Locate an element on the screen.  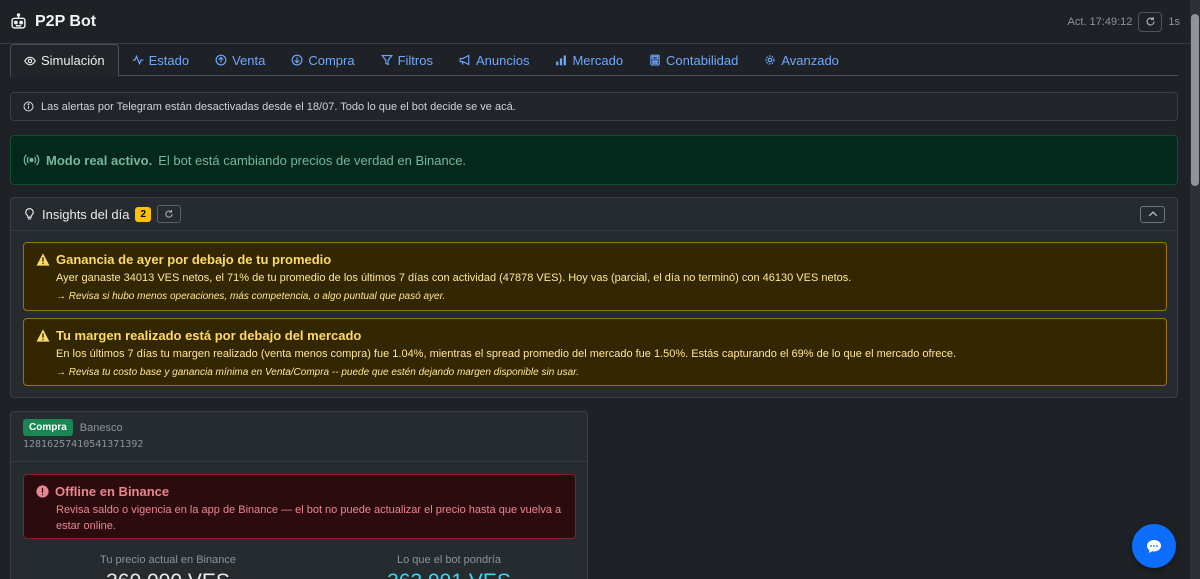
chat-bubble-icon is located at coordinates (1154, 546).